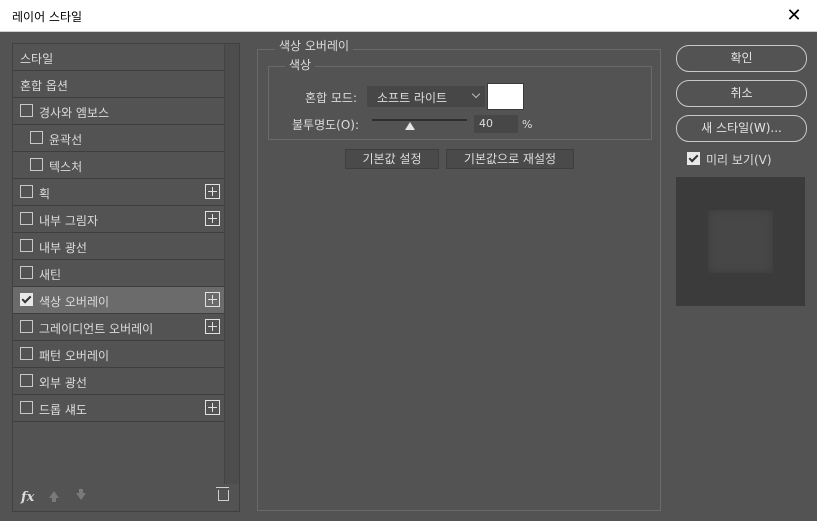 This screenshot has height=521, width=817. I want to click on chevron-down-icon, so click(476, 94).